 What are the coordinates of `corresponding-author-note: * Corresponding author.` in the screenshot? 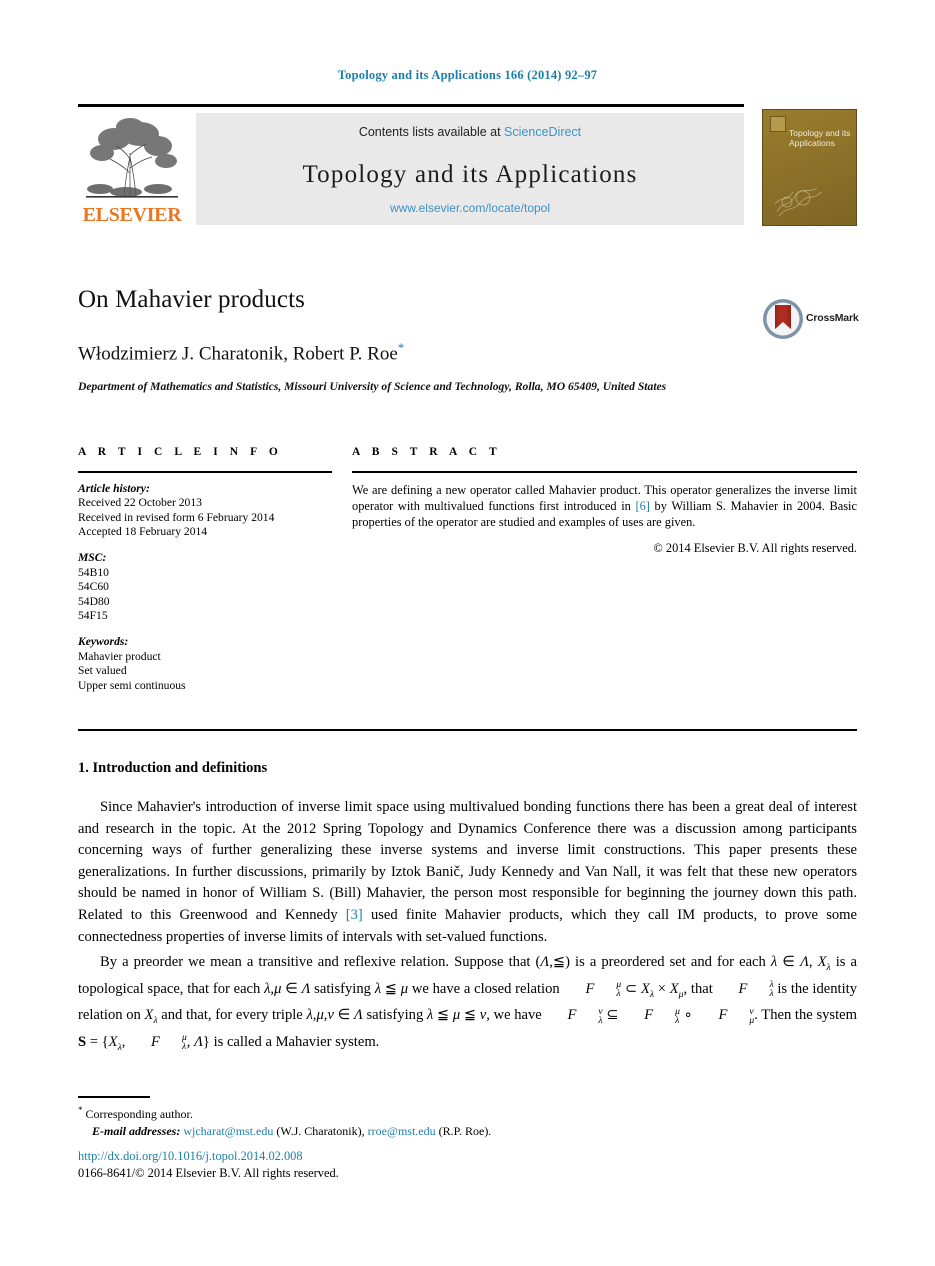 It's located at (467, 1112).